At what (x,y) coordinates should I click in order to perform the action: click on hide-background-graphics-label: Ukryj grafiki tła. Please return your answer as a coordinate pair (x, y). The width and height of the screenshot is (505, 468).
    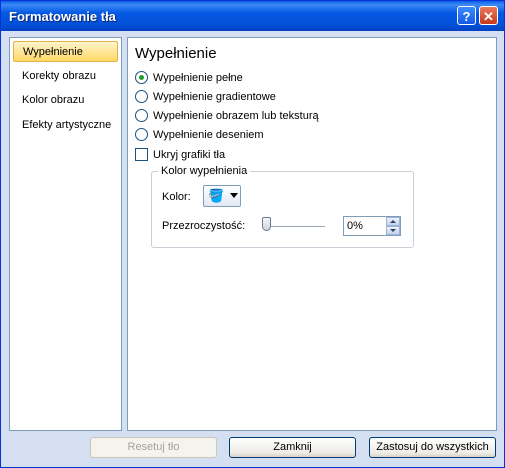
    Looking at the image, I should click on (189, 155).